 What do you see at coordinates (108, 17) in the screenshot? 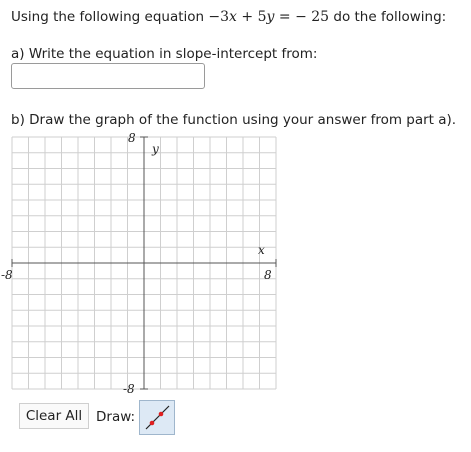
I see `question-prefix: Using the following equation` at bounding box center [108, 17].